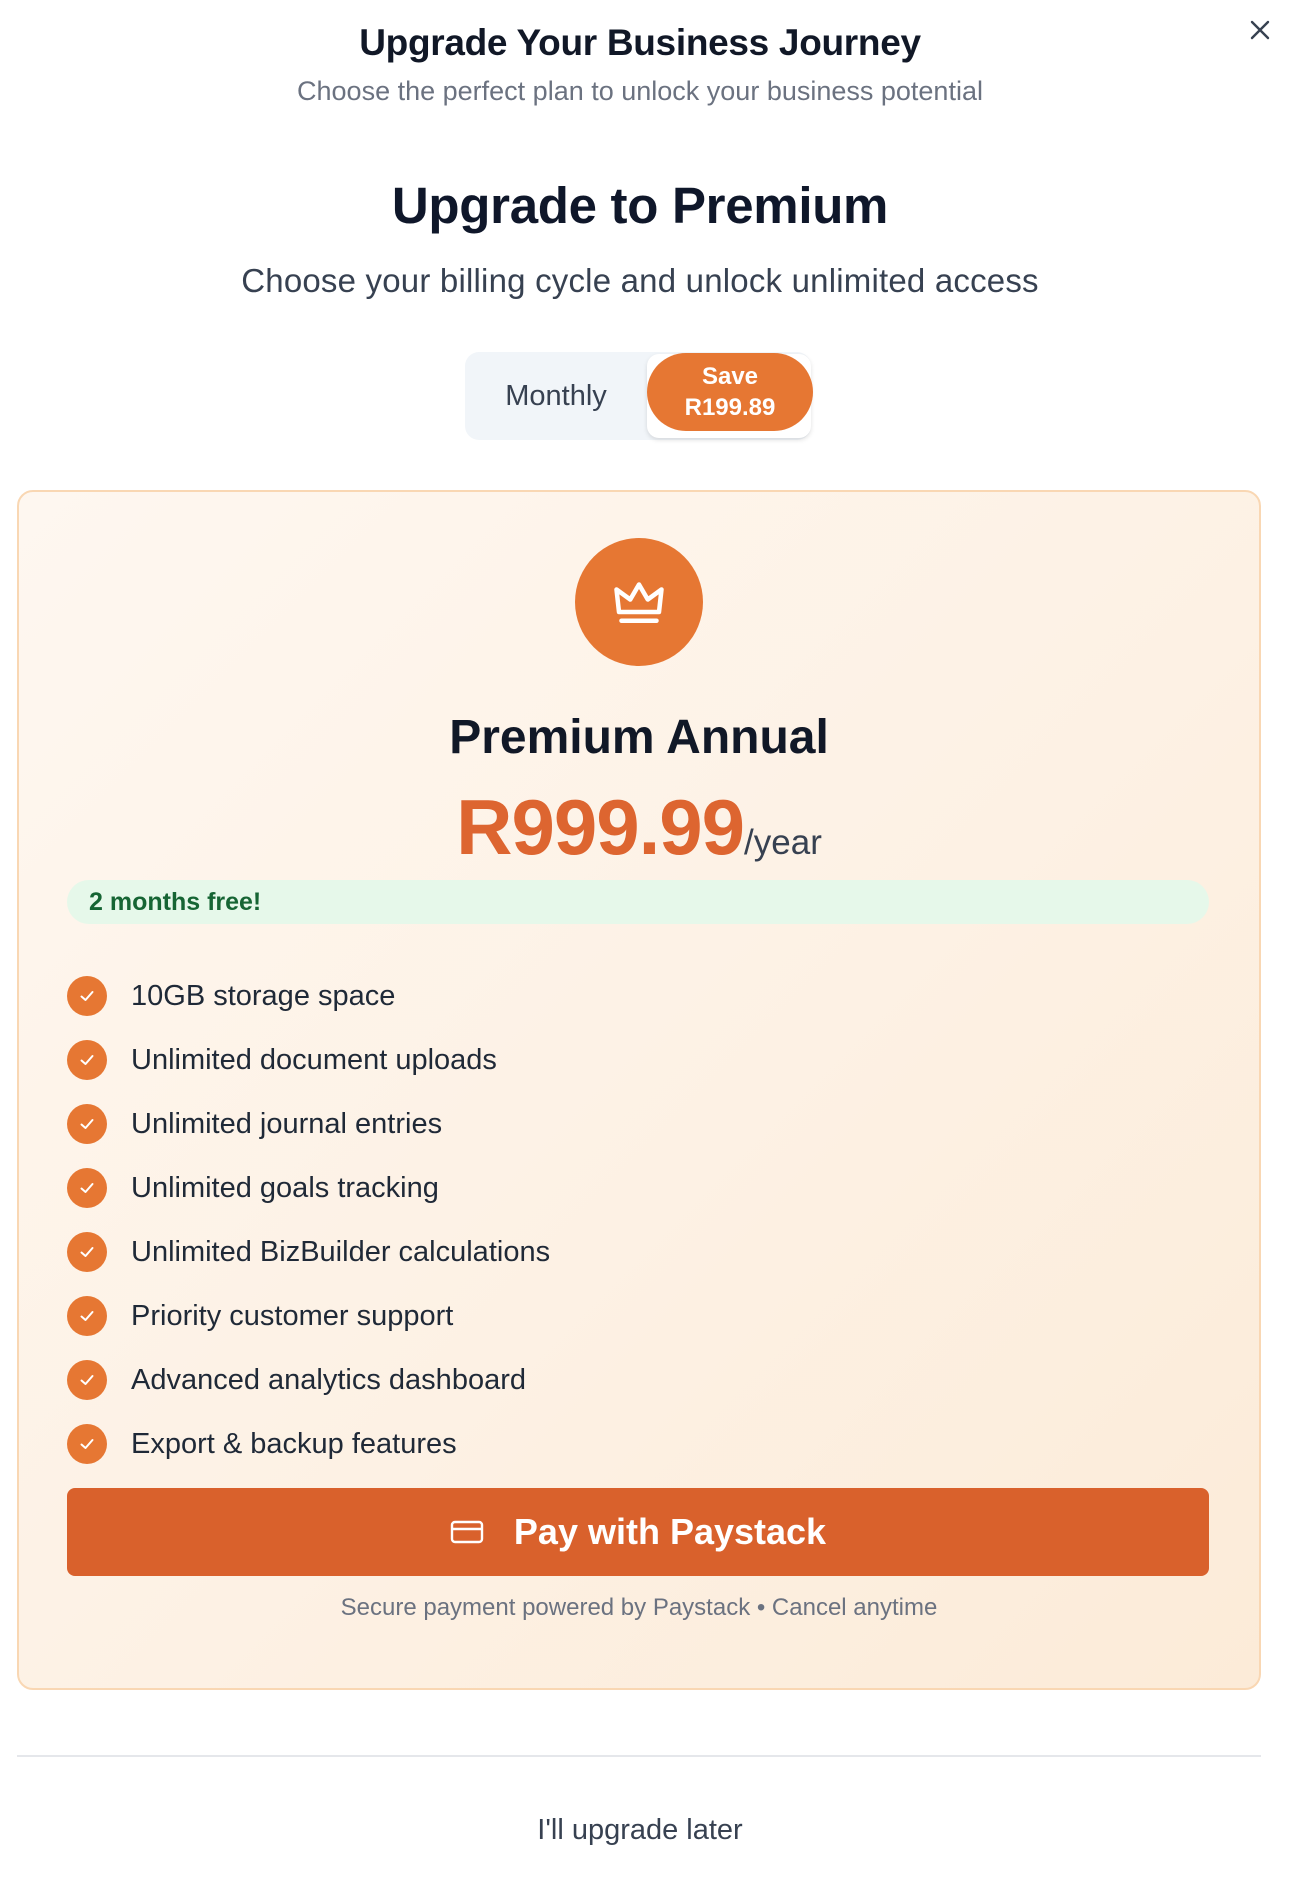 The height and width of the screenshot is (1896, 1298). I want to click on feature-item: Advanced analytics dashboard, so click(308, 1380).